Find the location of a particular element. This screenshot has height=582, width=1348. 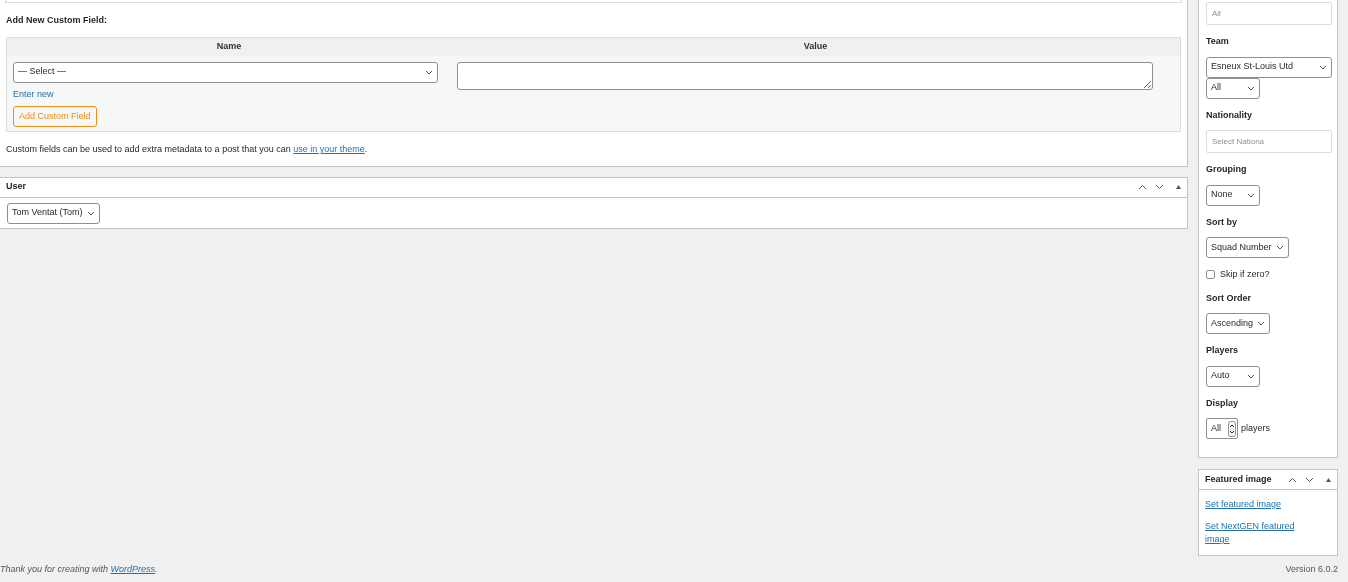

field-label: Nationality is located at coordinates (1229, 115).